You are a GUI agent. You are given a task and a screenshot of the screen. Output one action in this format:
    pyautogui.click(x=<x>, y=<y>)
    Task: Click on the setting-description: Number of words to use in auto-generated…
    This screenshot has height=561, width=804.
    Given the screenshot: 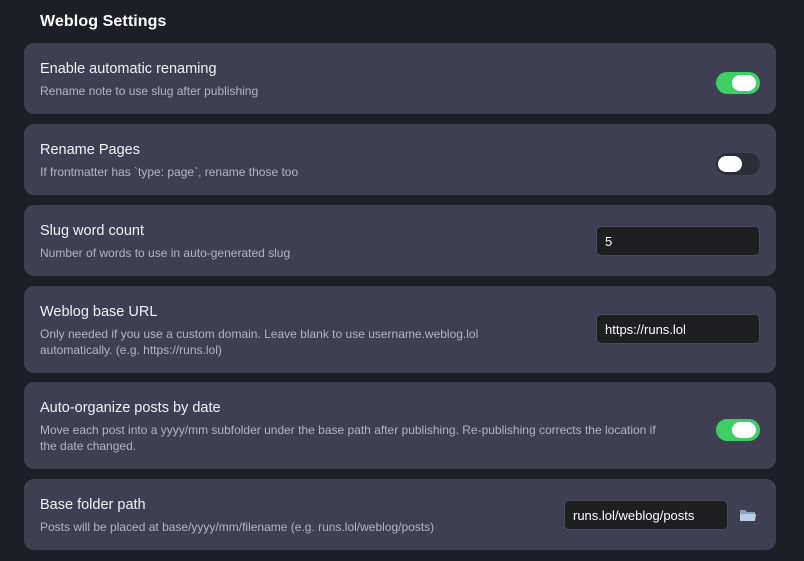 What is the action you would take?
    pyautogui.click(x=165, y=253)
    